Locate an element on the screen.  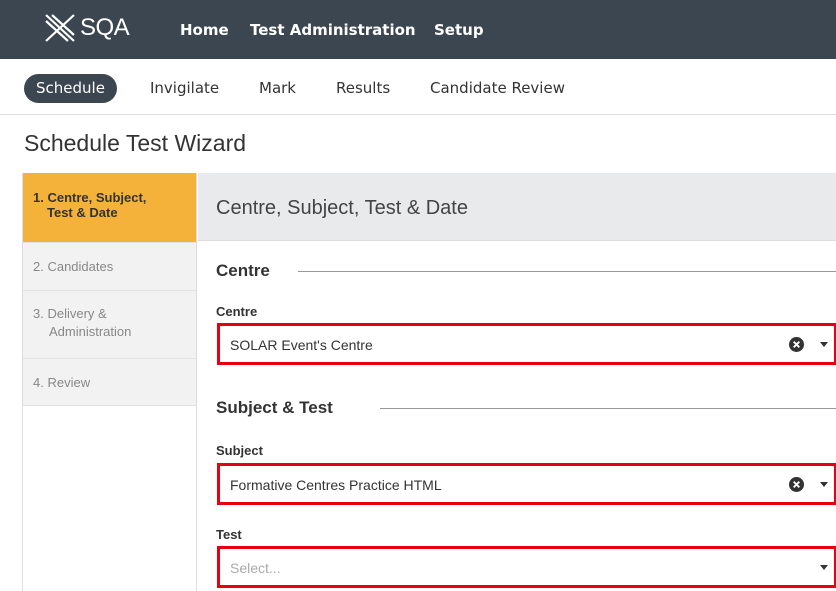
page-title: Schedule Test Wizard is located at coordinates (135, 143).